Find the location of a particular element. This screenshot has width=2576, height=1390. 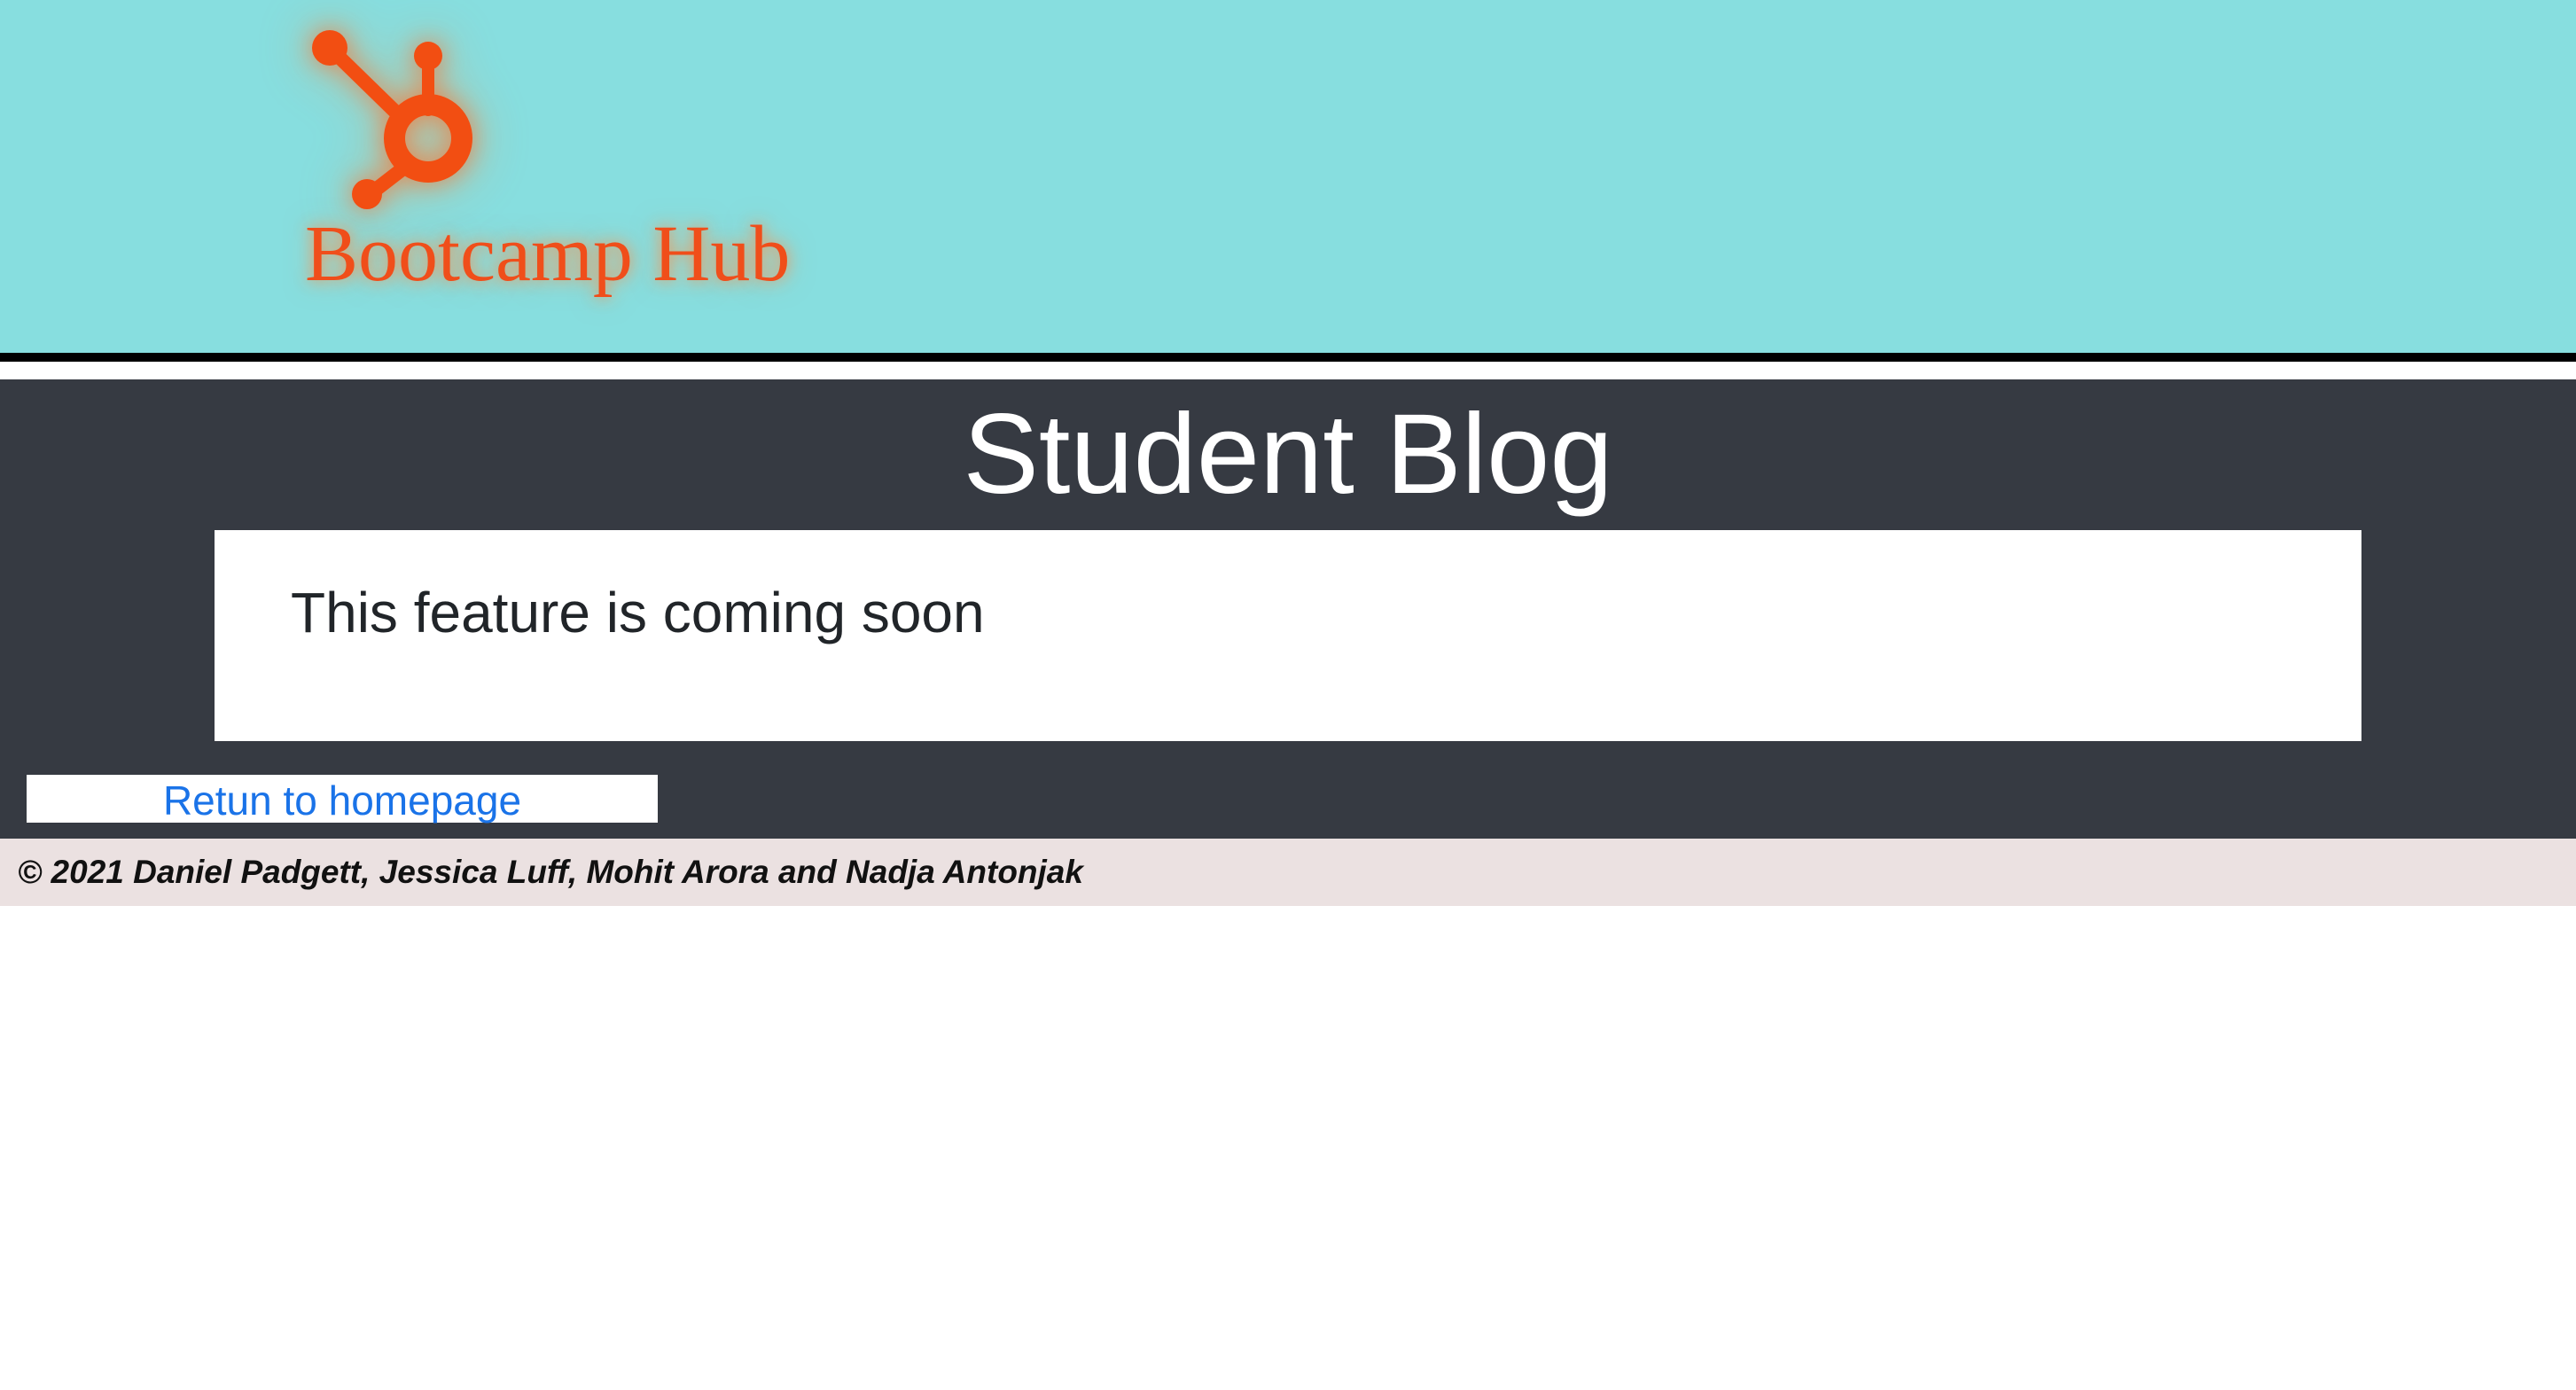

header-divider-spacer is located at coordinates (1288, 370).